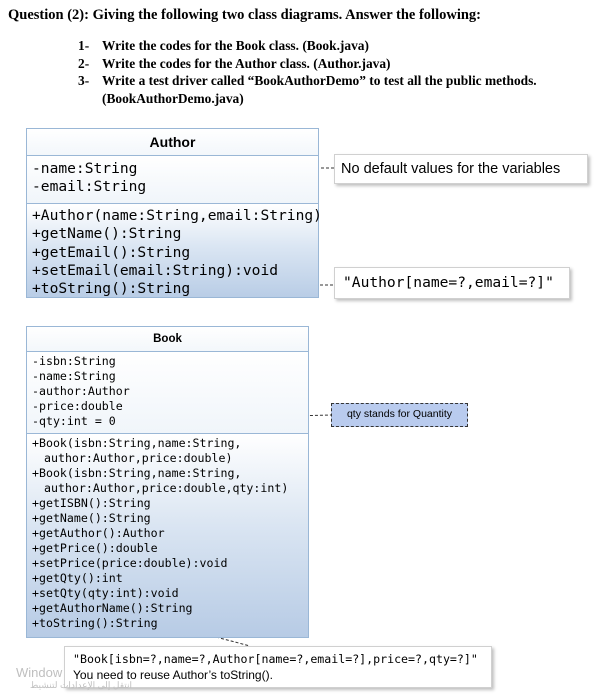  I want to click on method-line: +setQty(qty:int):void, so click(105, 593).